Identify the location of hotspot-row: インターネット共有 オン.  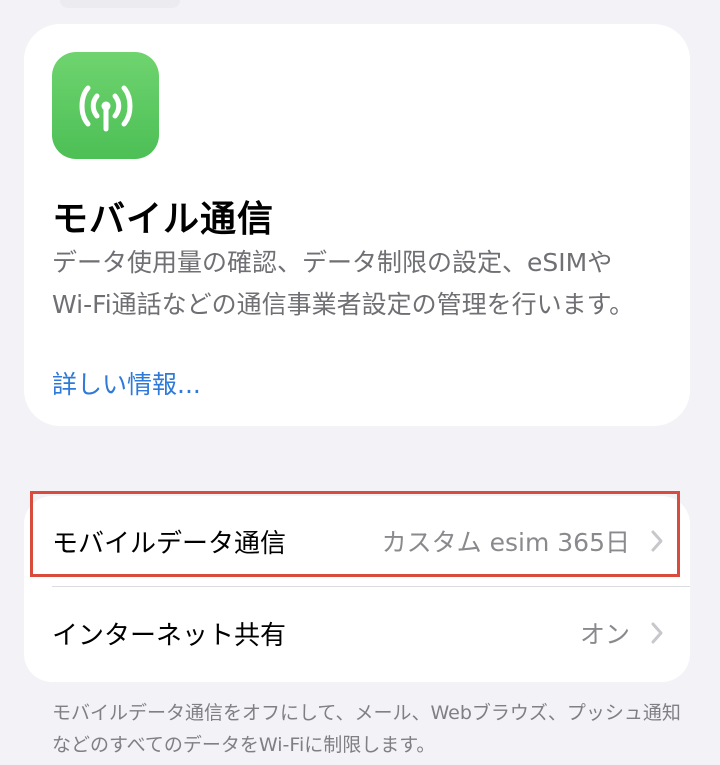
(357, 633).